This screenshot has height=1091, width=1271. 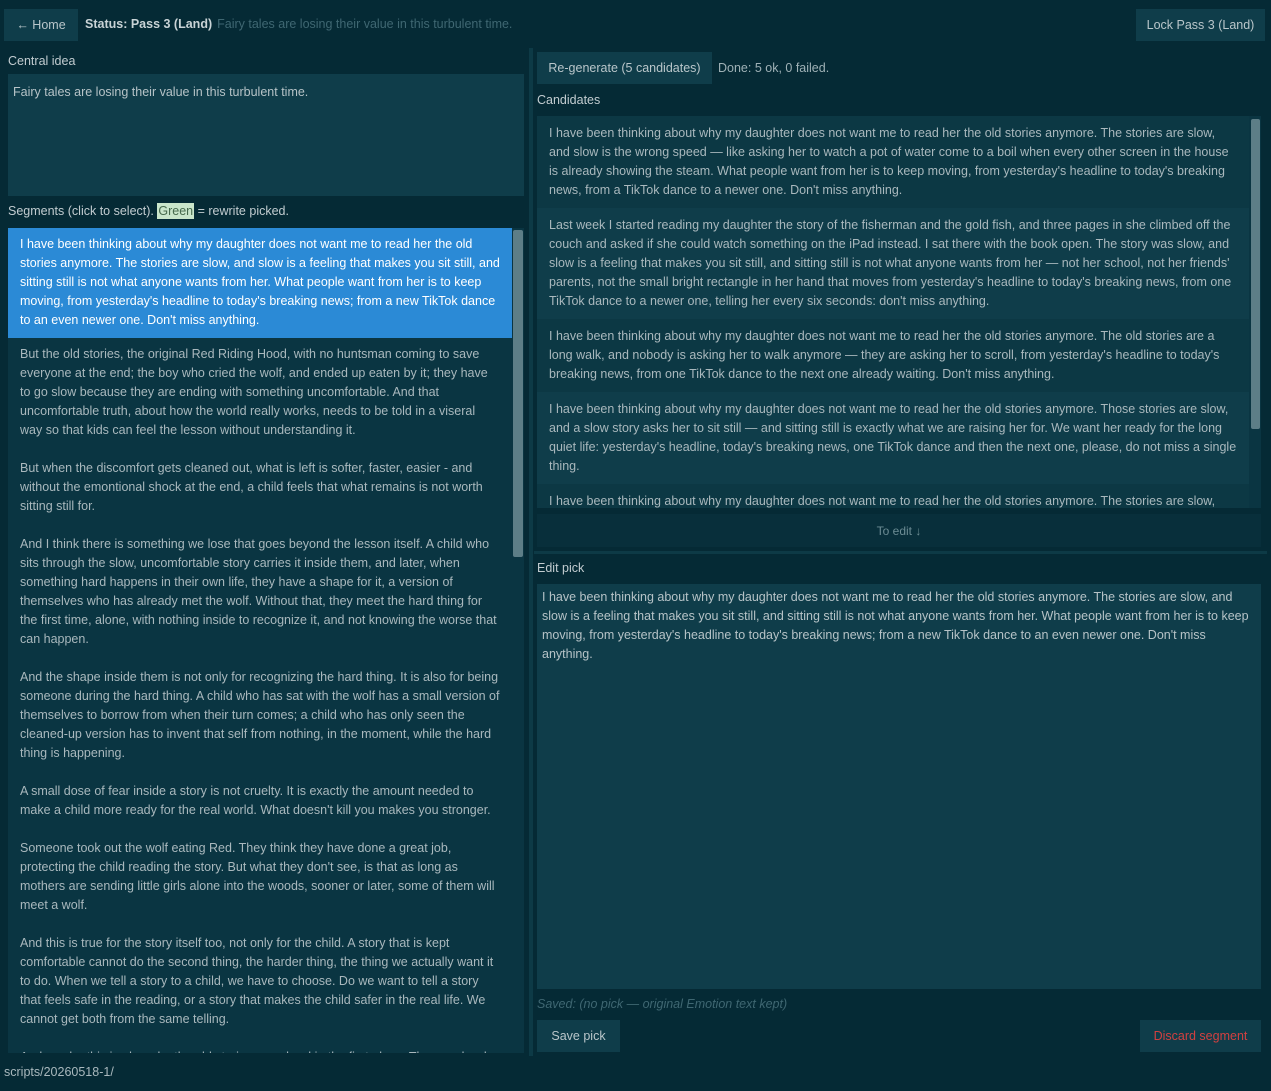 I want to click on segments-label-prefix: Segments (click to select)., so click(x=81, y=211).